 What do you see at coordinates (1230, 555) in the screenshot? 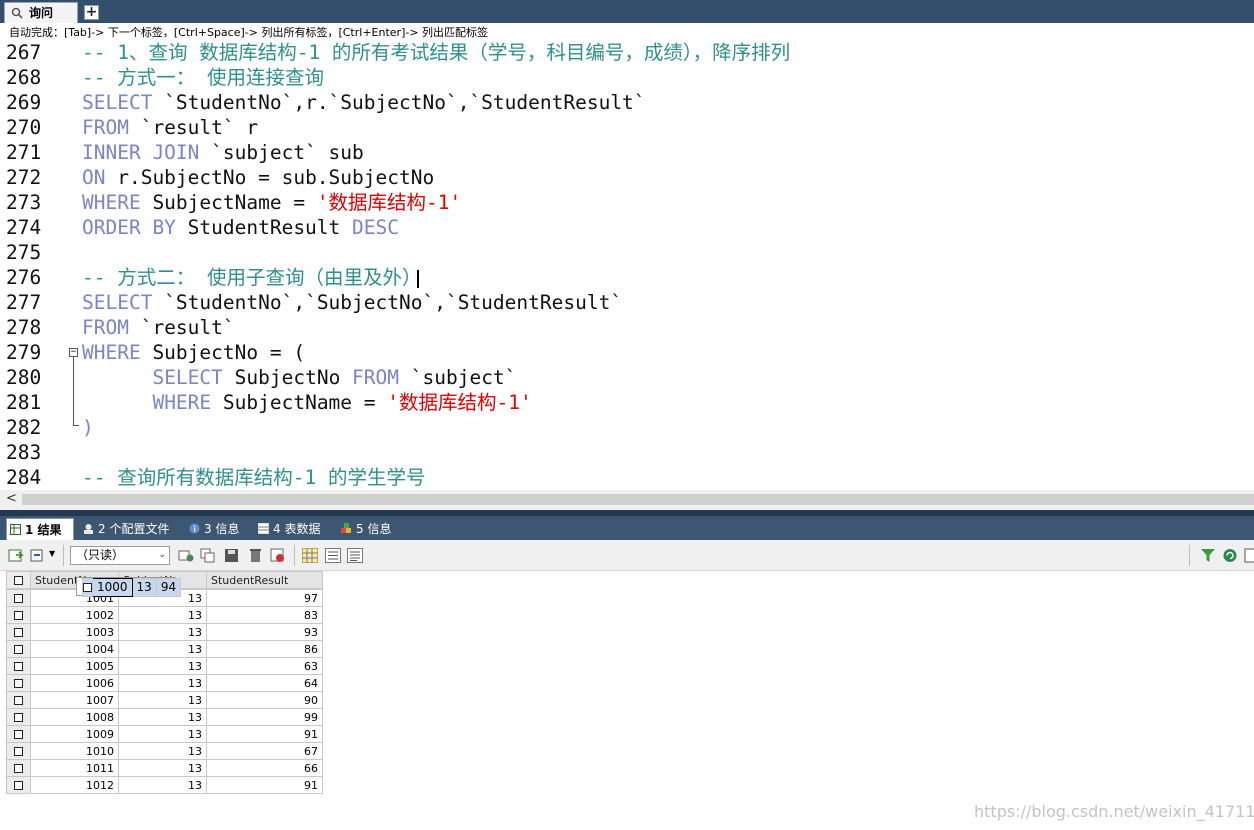
I see `refresh-icon` at bounding box center [1230, 555].